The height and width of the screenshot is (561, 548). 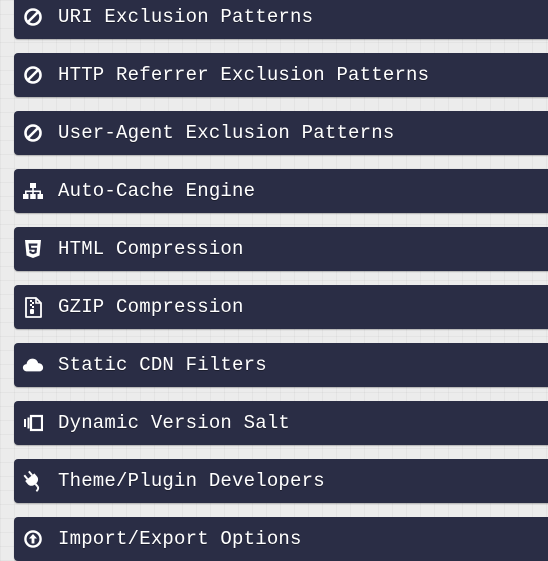 I want to click on panel-user-agent-exclusion-patterns: User-Agent Exclusion Patterns, so click(x=281, y=133).